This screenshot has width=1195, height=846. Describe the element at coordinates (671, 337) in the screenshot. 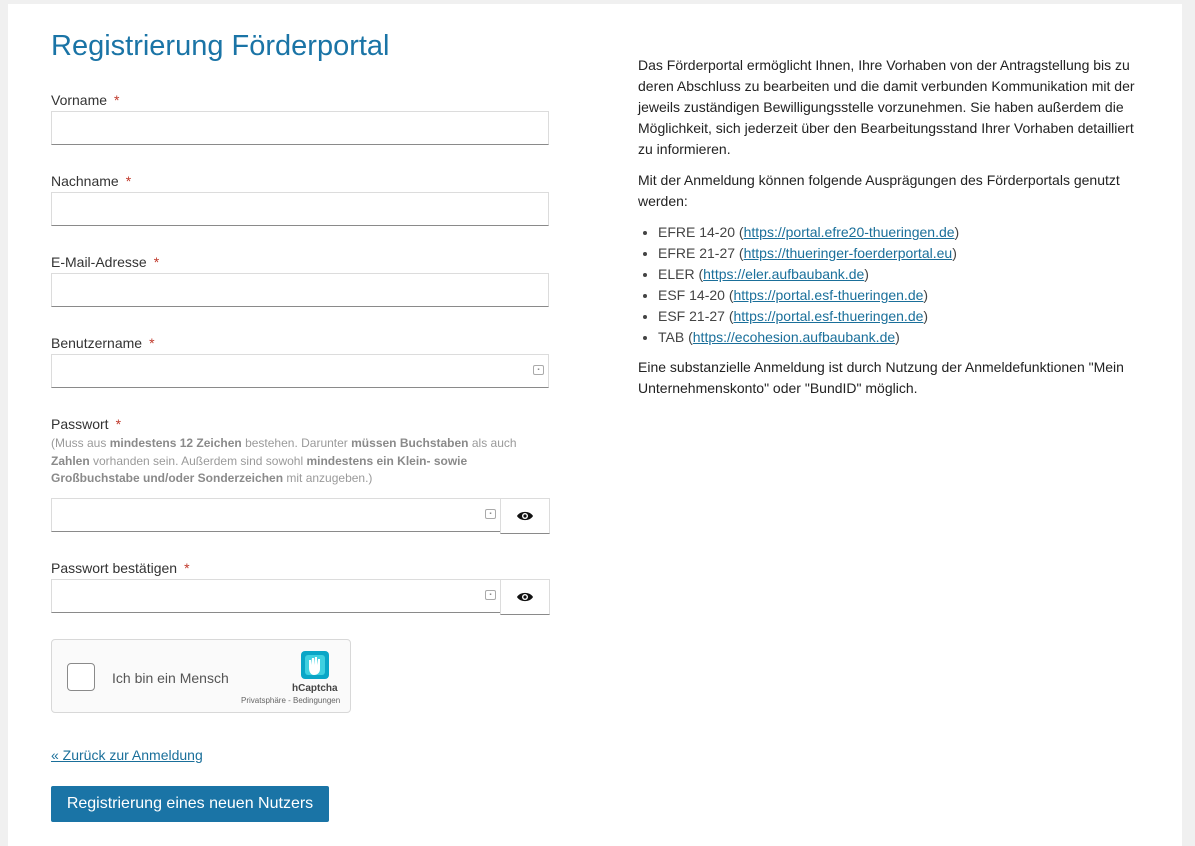

I see `portal-name: TAB` at that location.